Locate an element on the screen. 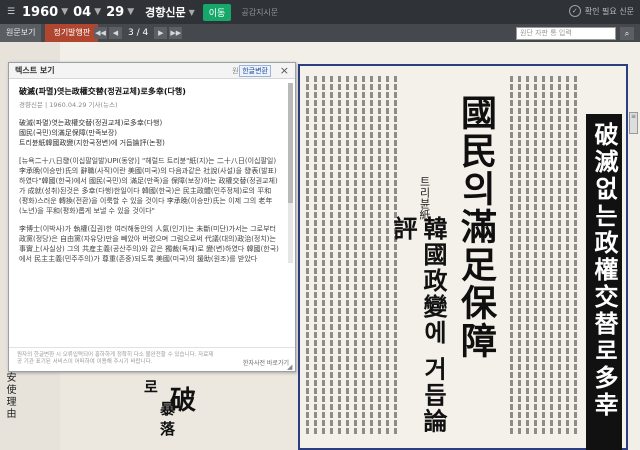 Image resolution: width=640 pixels, height=450 pixels. pager: ◀◀ ◀ 3 / 4 ▶ ▶▶ is located at coordinates (138, 33).